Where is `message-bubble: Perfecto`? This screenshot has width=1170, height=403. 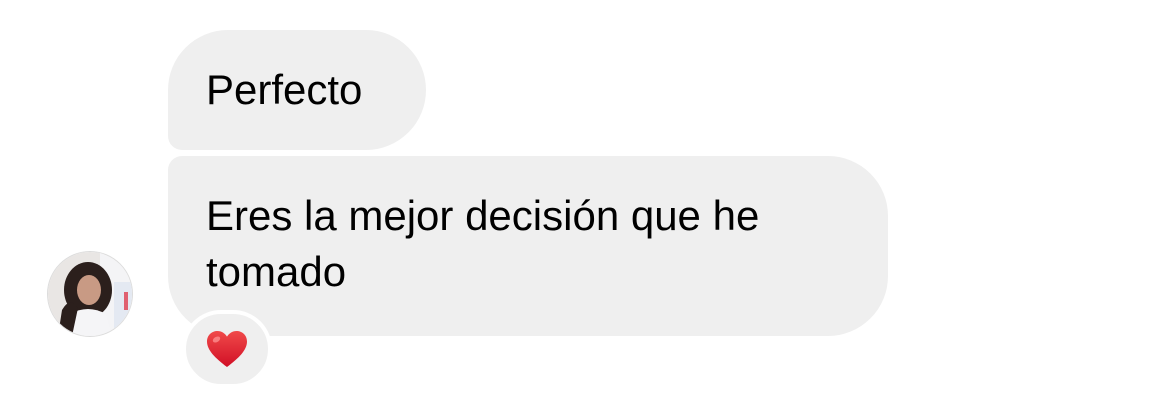
message-bubble: Perfecto is located at coordinates (297, 90).